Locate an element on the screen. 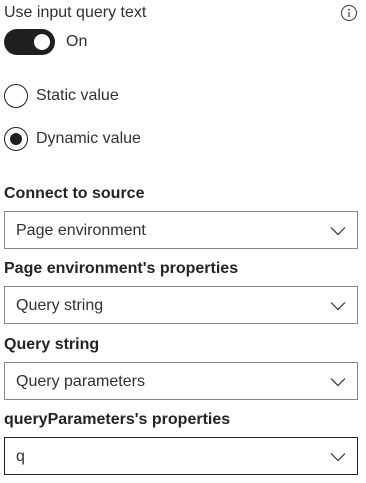 The width and height of the screenshot is (366, 483). connect-to-source-dropdown: Page environment is located at coordinates (181, 230).